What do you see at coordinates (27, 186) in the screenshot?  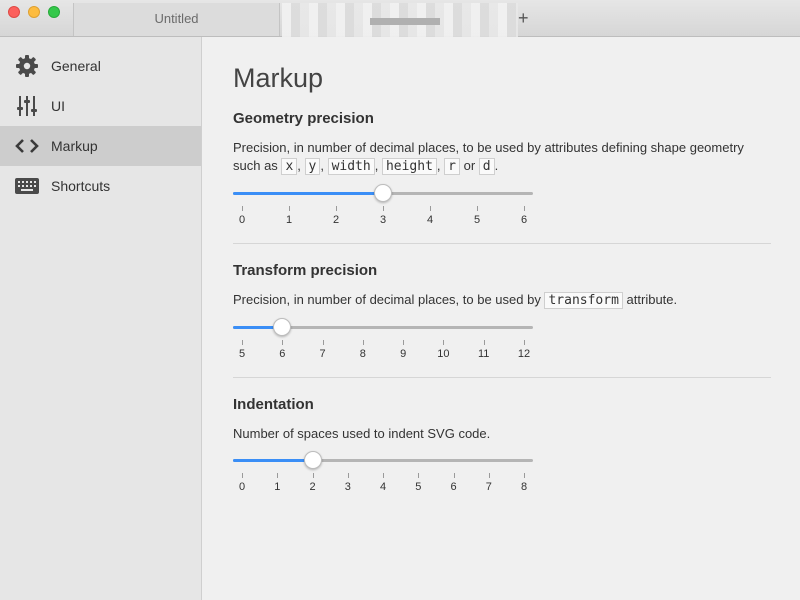 I see `keyboard-icon` at bounding box center [27, 186].